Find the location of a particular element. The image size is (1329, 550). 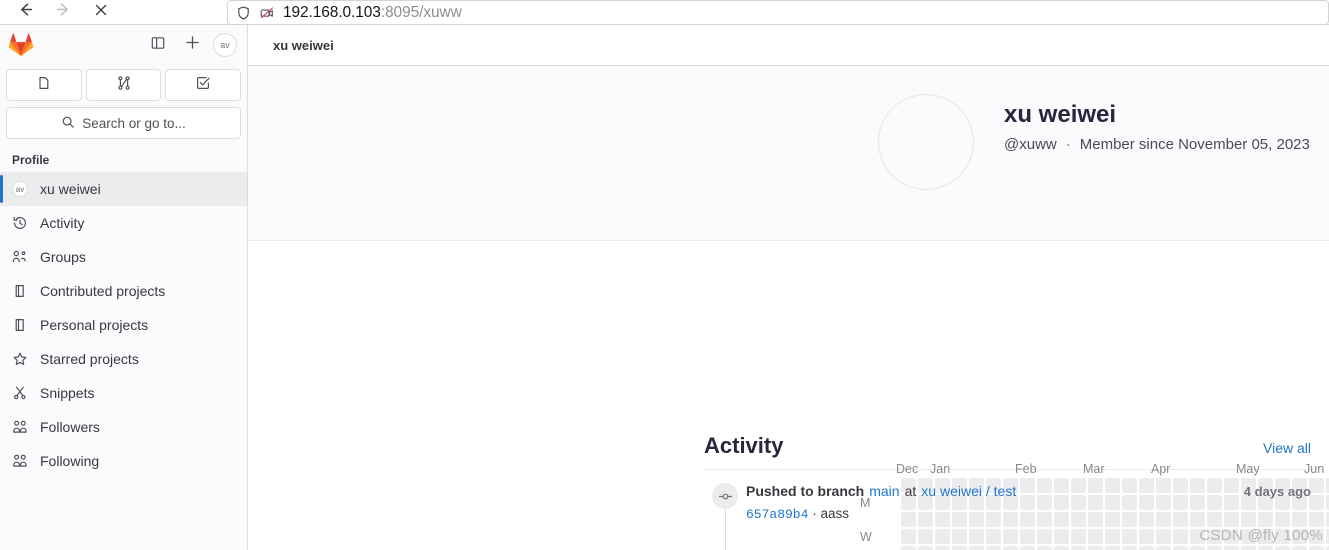

collapse-sidebar-button is located at coordinates (158, 45).